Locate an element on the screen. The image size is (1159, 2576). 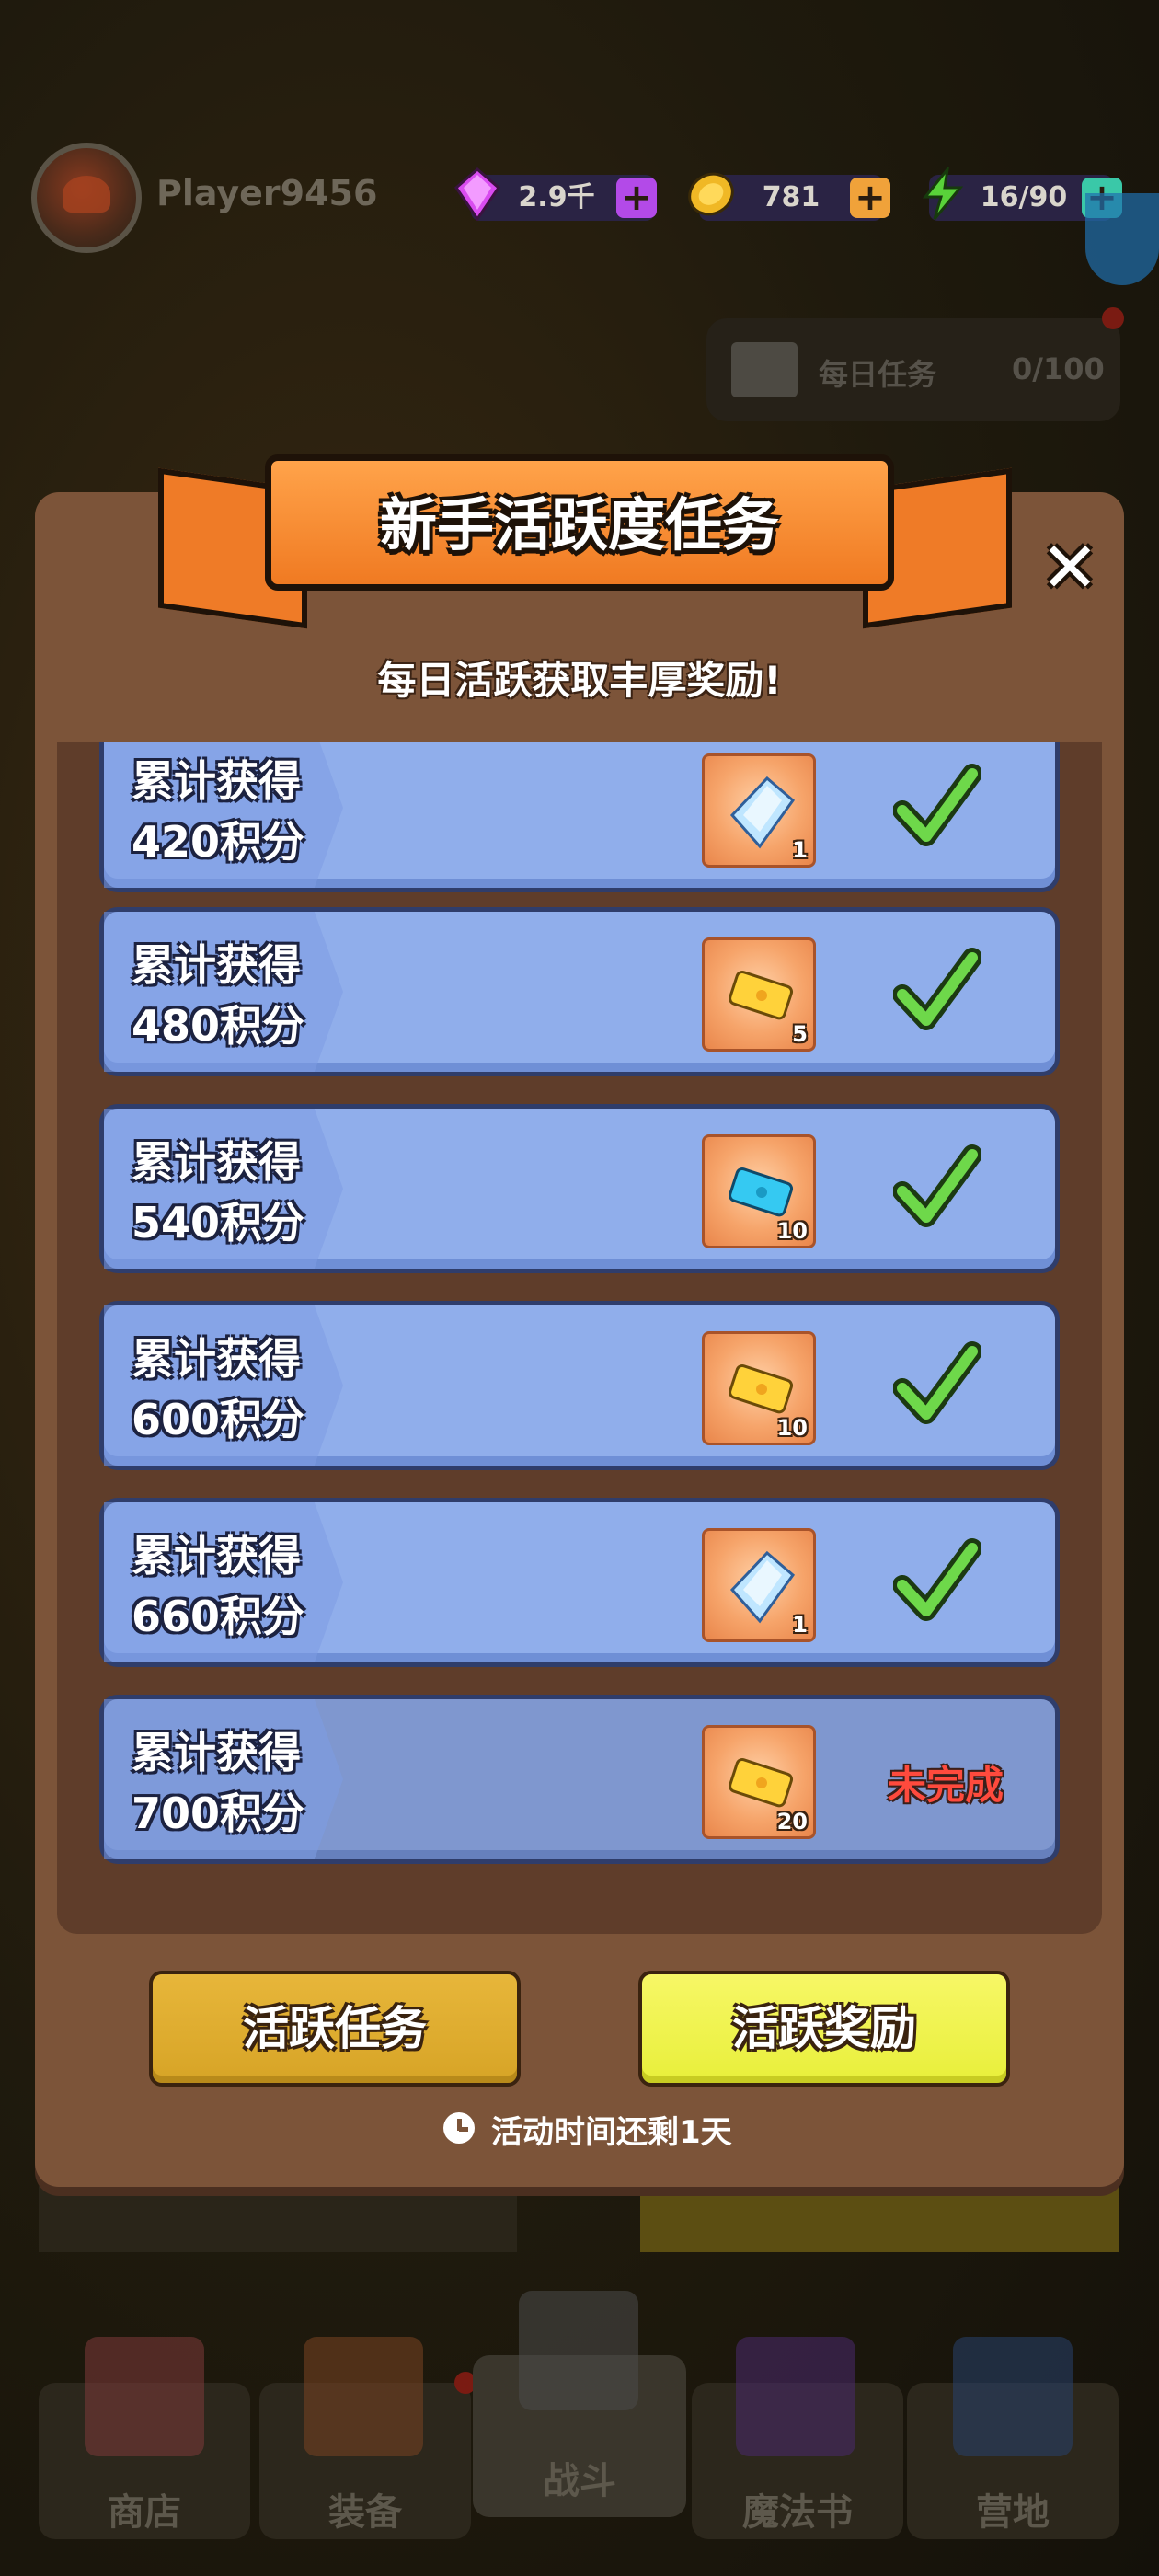
daily-task-label: 每日任务 is located at coordinates (878, 374).